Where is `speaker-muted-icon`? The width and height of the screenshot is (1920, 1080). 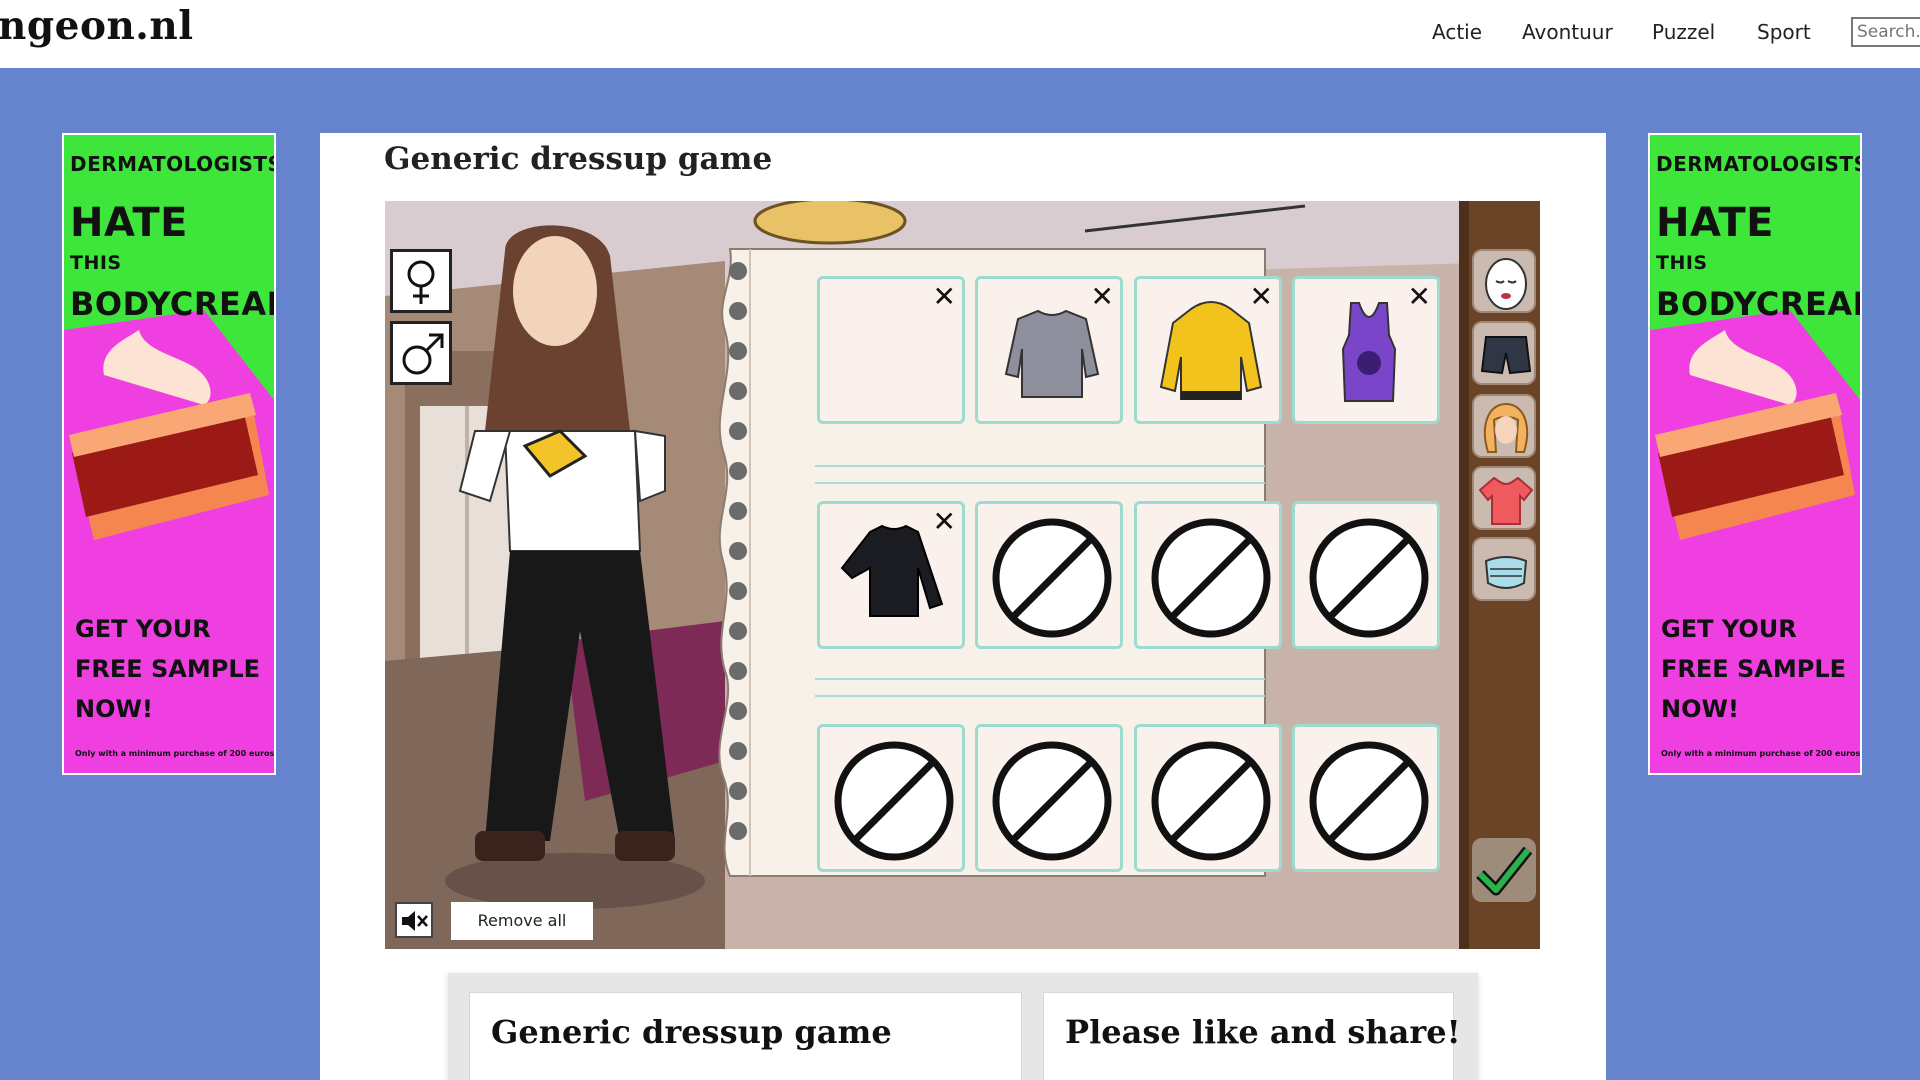
speaker-muted-icon is located at coordinates (415, 921).